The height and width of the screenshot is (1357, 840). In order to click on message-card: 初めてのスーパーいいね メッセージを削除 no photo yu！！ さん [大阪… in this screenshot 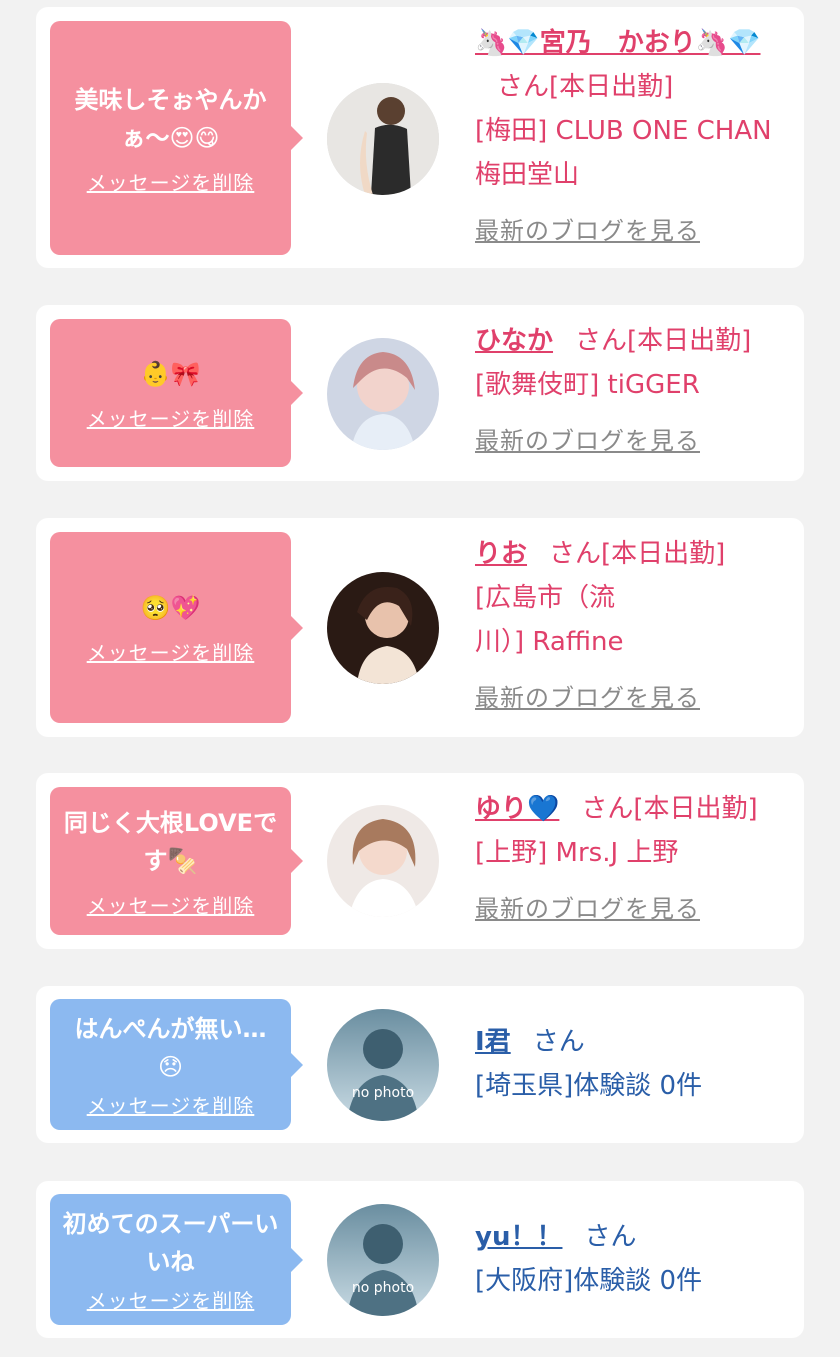, I will do `click(420, 1259)`.